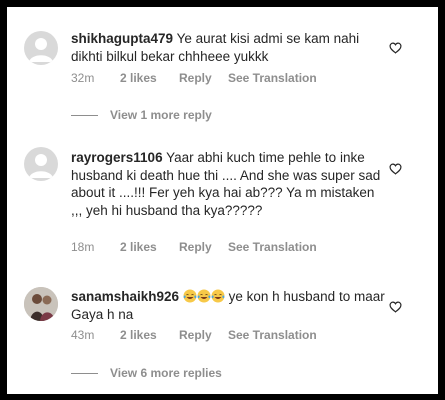  What do you see at coordinates (83, 247) in the screenshot?
I see `comment-time: 18m` at bounding box center [83, 247].